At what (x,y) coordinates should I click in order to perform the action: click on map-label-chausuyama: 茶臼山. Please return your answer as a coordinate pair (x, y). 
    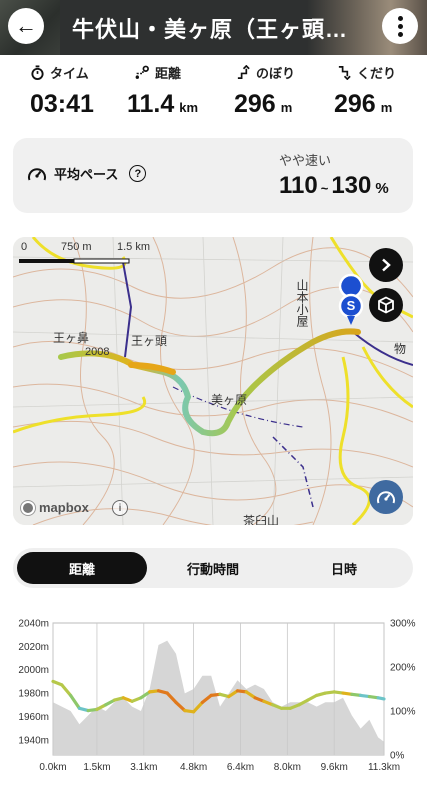
    Looking at the image, I should click on (261, 519).